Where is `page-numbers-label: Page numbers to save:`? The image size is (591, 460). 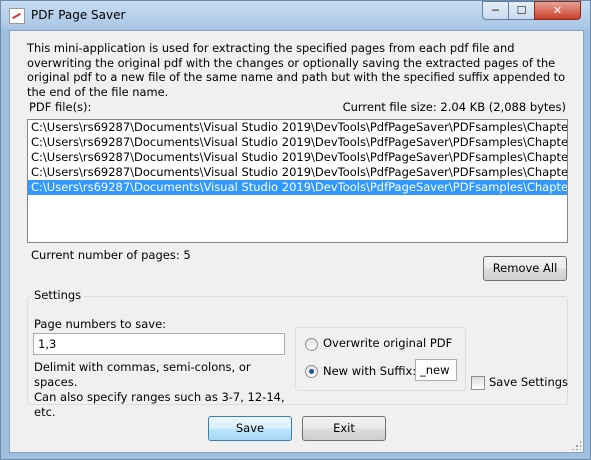
page-numbers-label: Page numbers to save: is located at coordinates (100, 324).